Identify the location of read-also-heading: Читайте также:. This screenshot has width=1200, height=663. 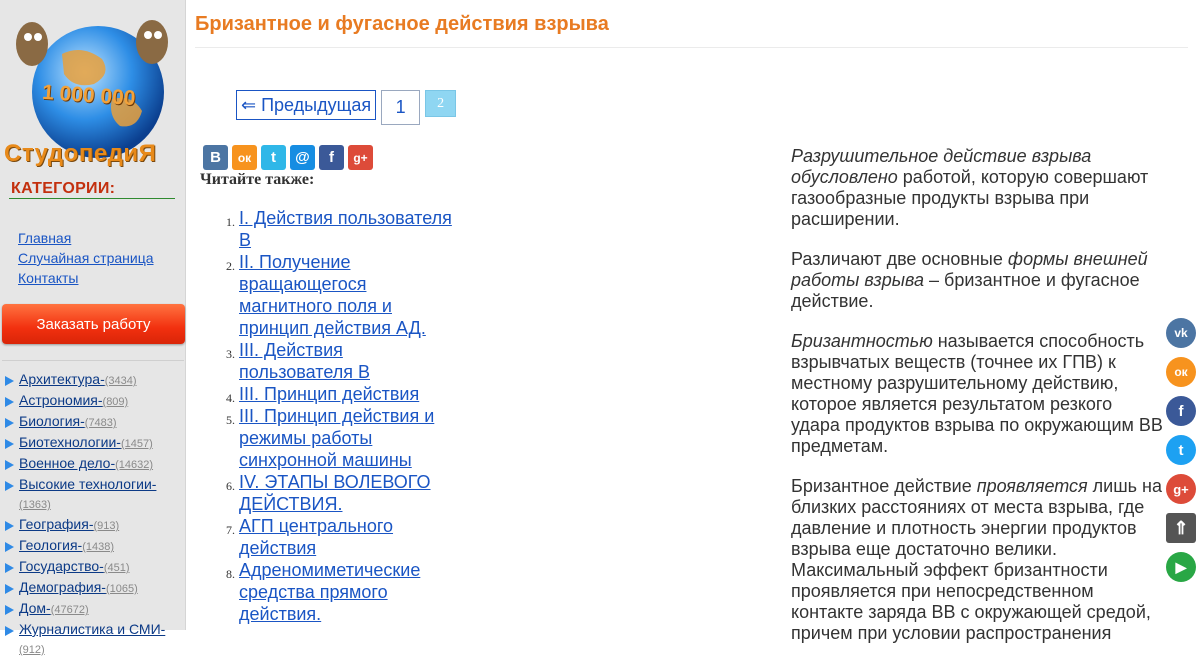
(257, 179).